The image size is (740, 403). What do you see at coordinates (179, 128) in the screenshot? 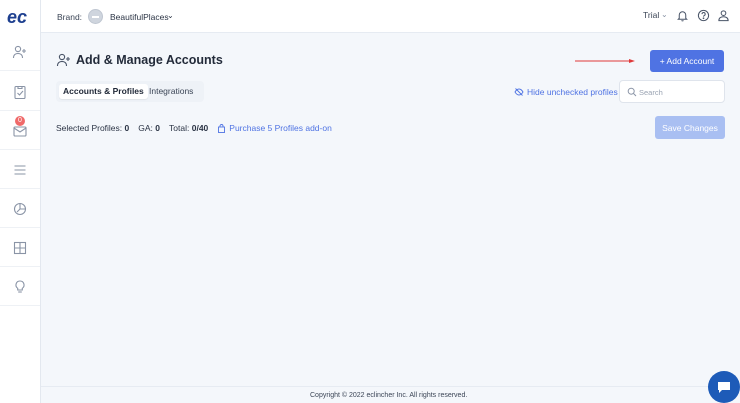
I see `total-label: Total:` at bounding box center [179, 128].